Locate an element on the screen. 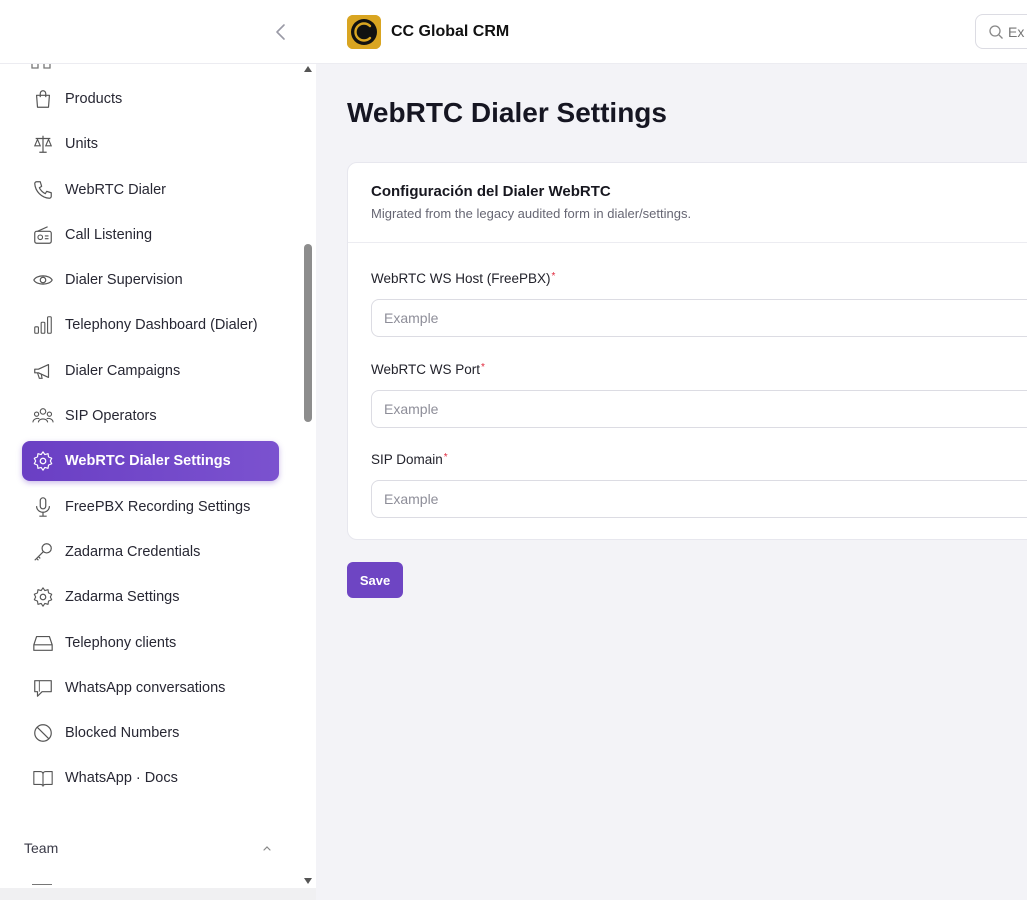 This screenshot has width=1027, height=900. sidebar-item-webrtc-dialer: WebRTC Dialer is located at coordinates (150, 190).